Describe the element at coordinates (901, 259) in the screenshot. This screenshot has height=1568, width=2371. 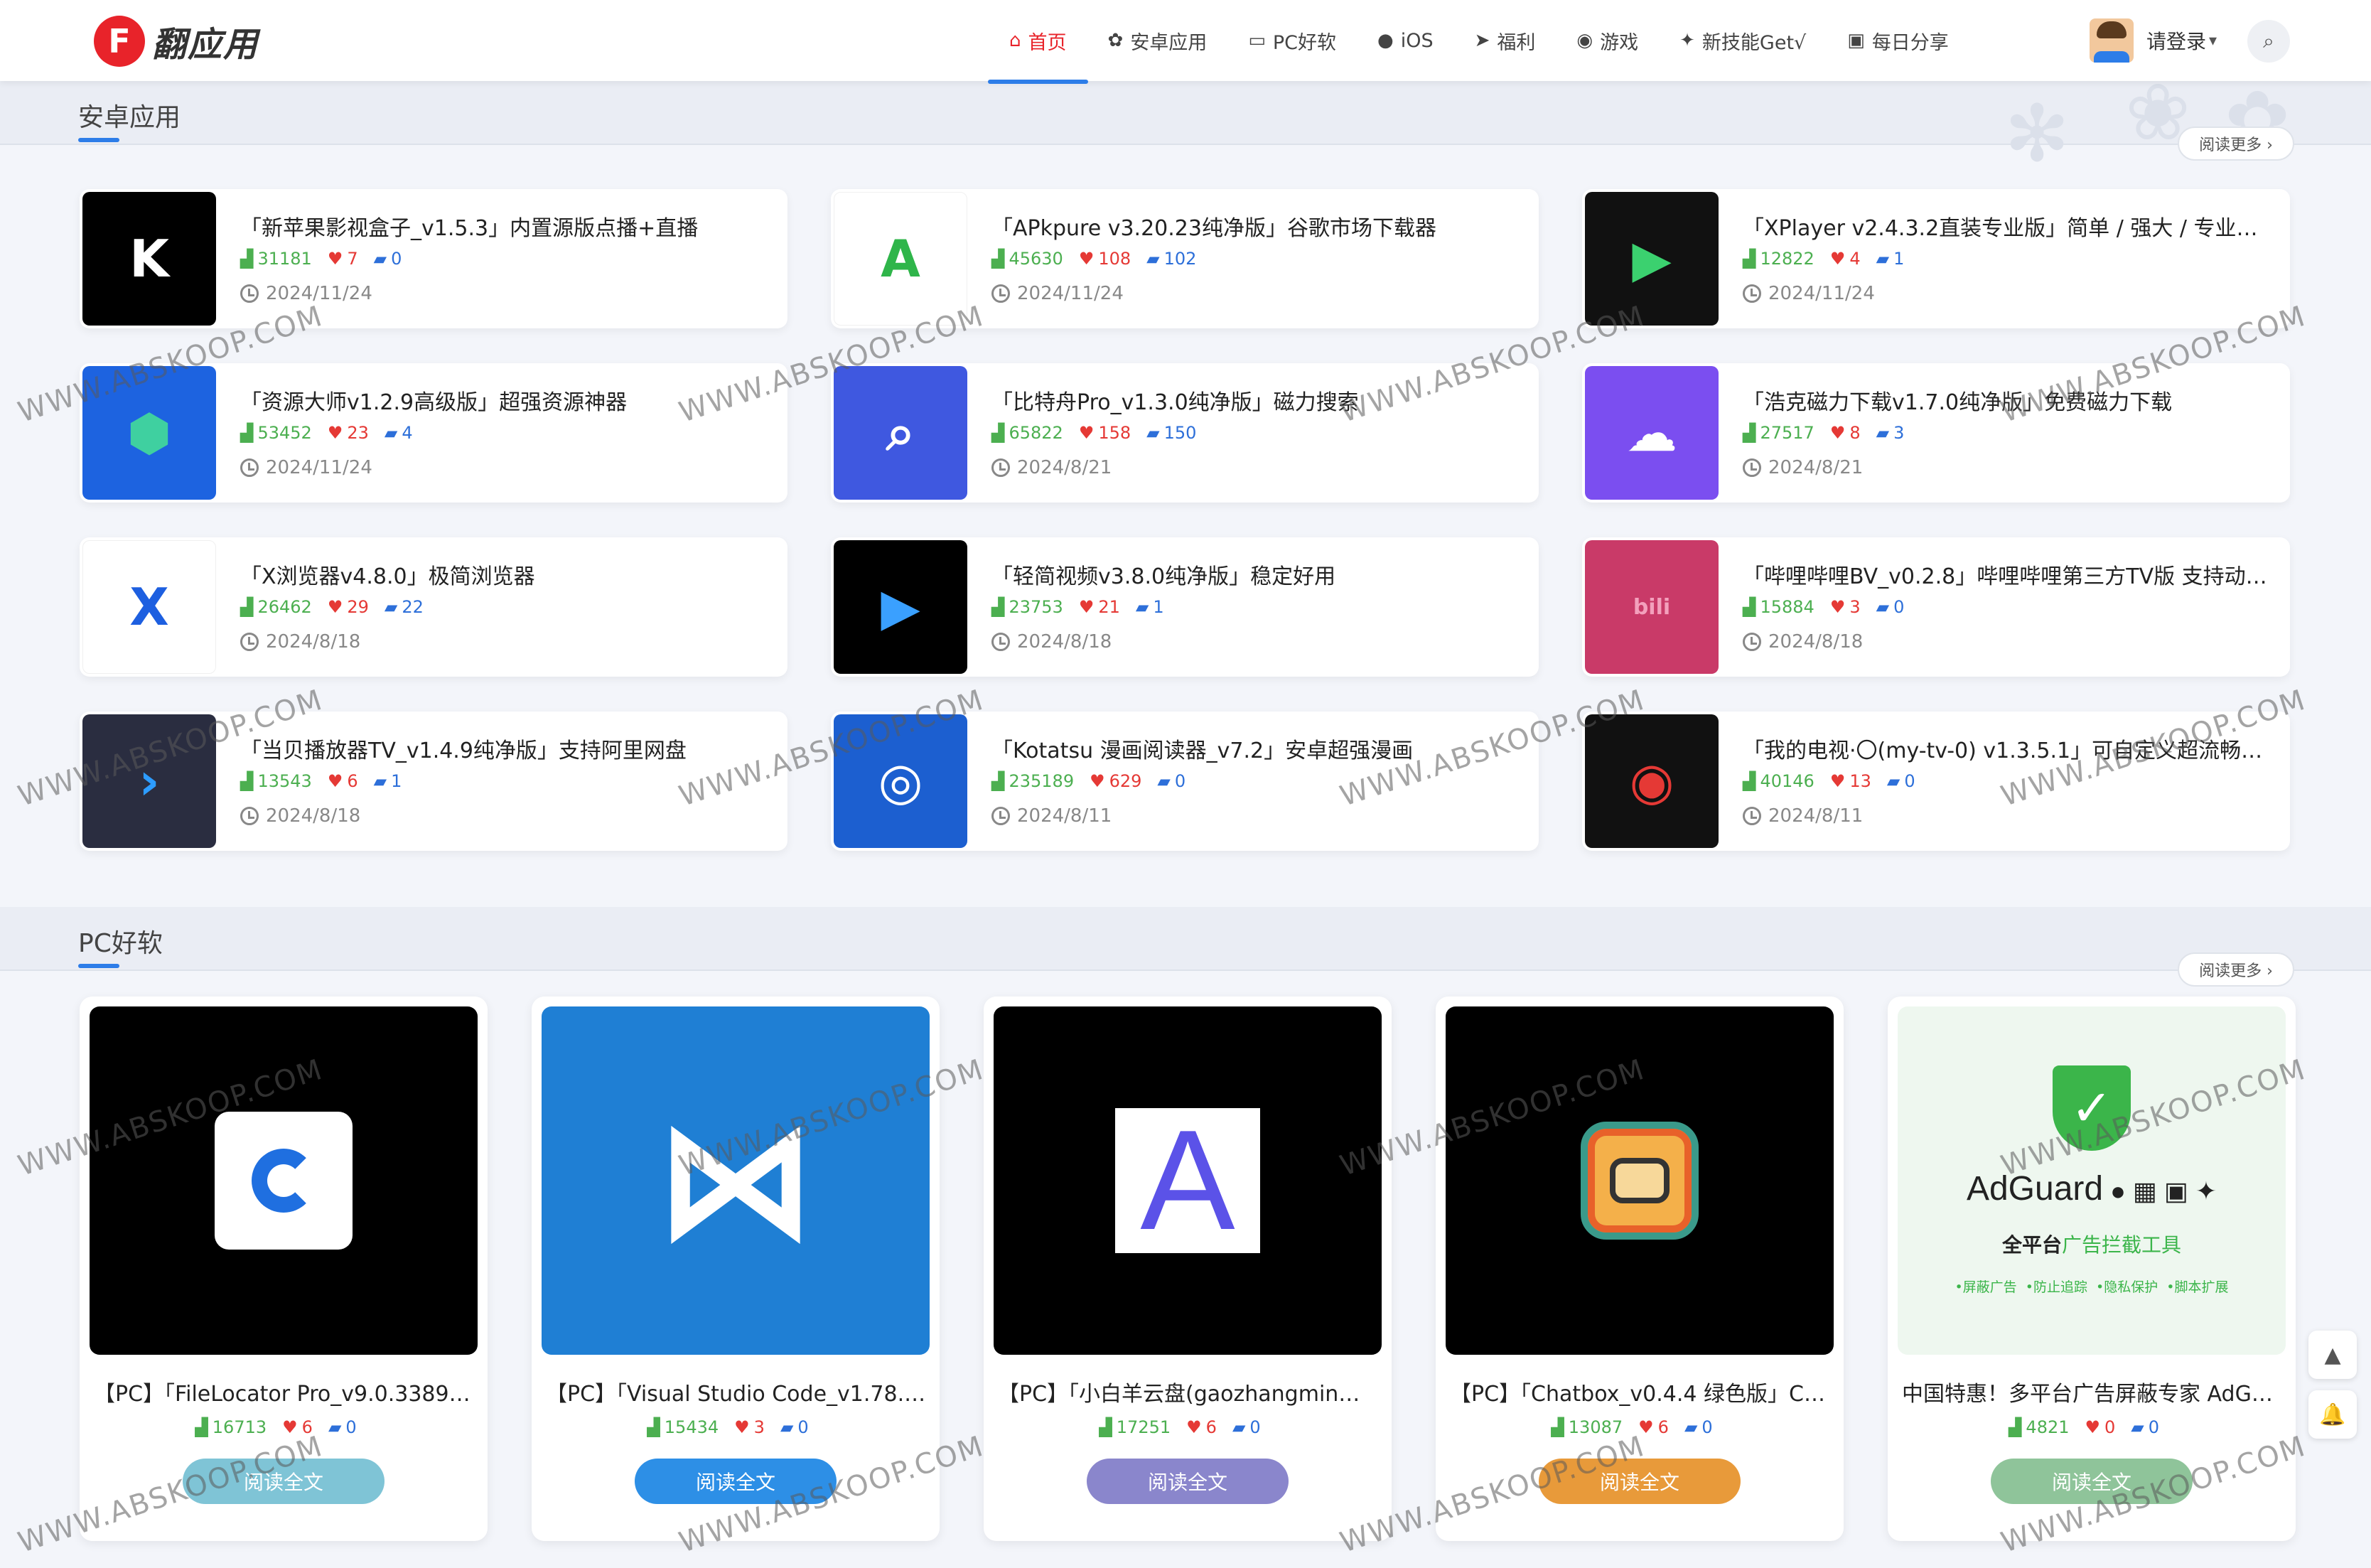
I see `app-thumbnail: A` at that location.